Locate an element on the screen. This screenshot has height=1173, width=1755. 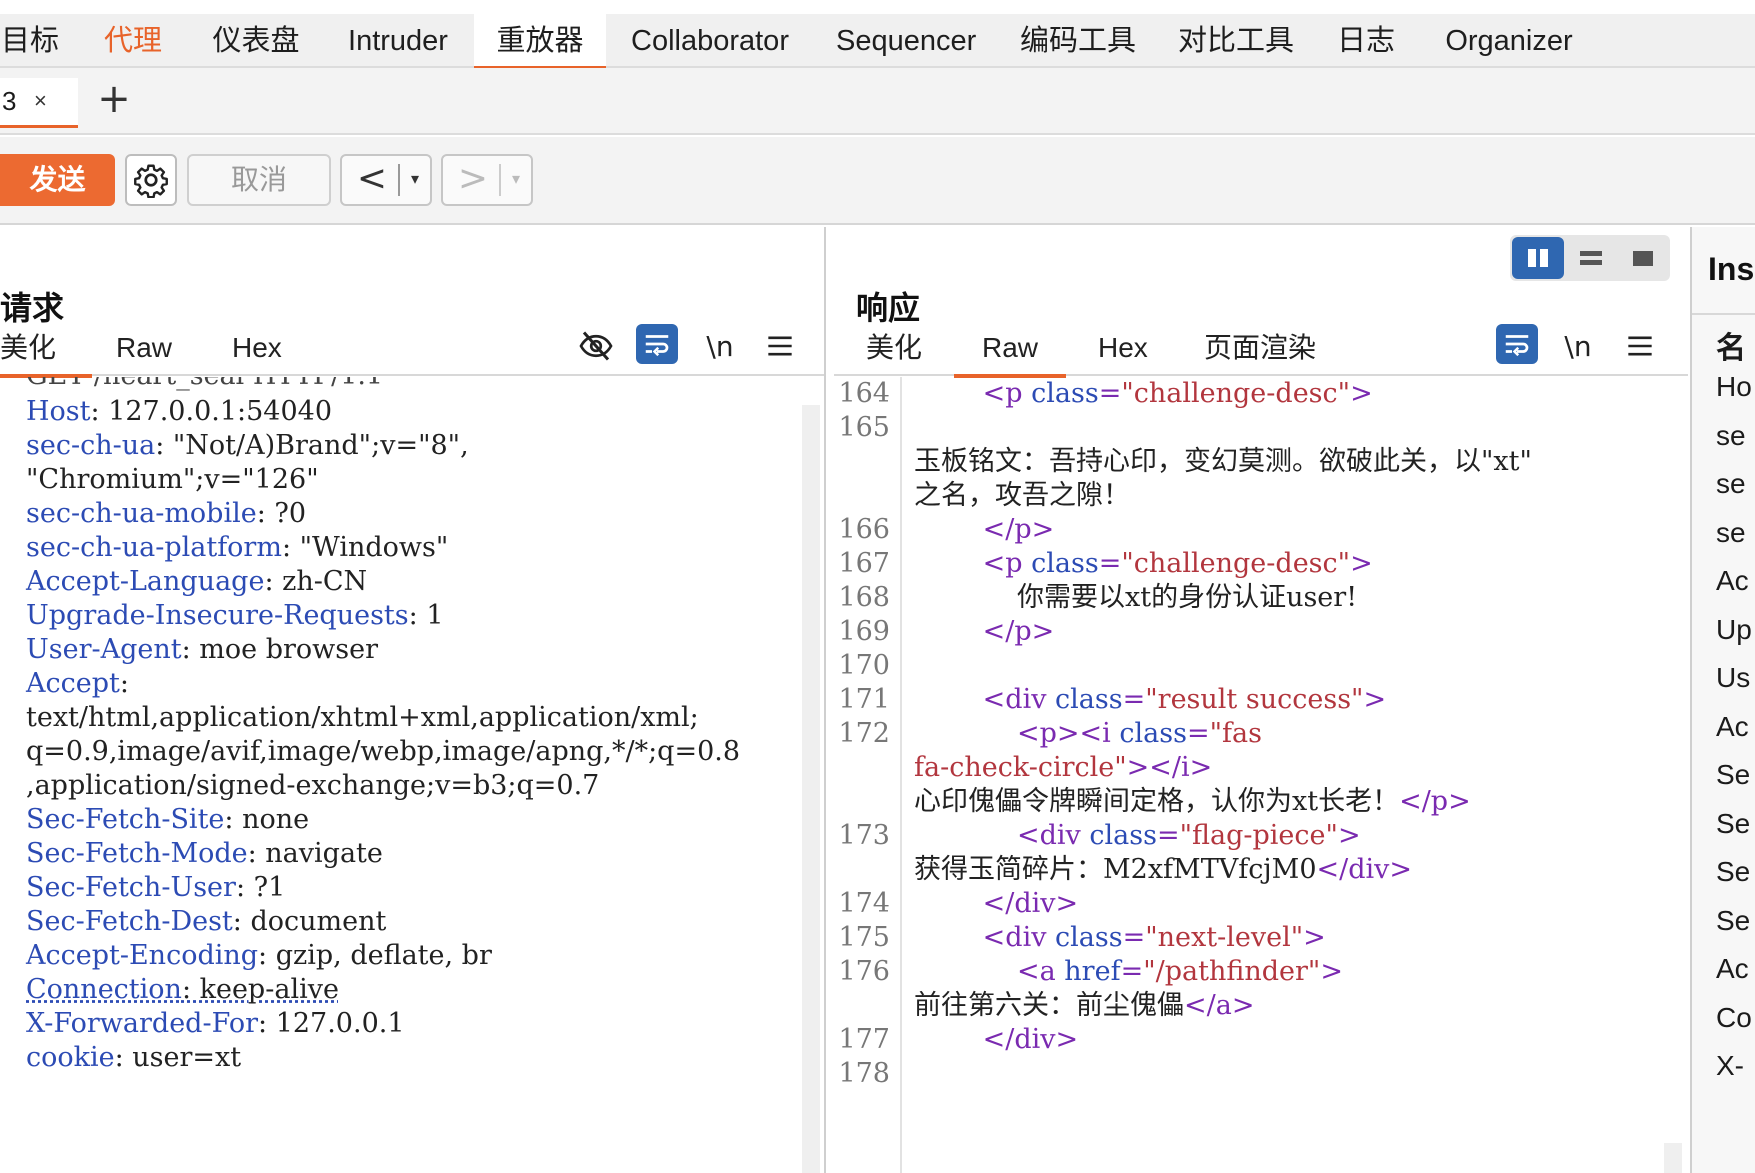
line-content: <div class="flag-piece"> is located at coordinates (1137, 836).